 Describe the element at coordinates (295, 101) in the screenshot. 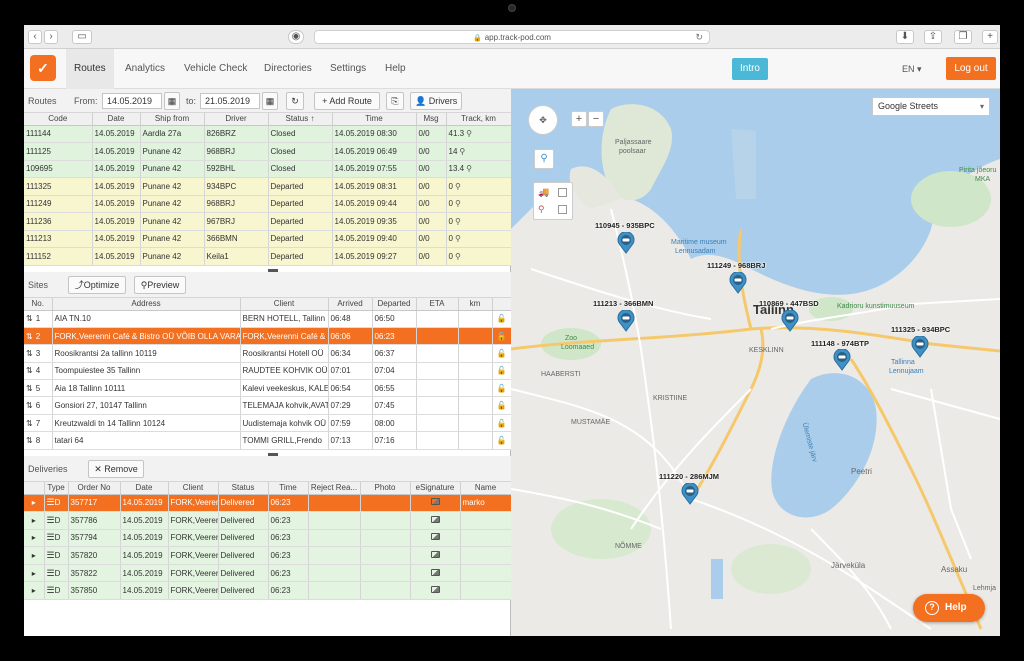

I see `refresh-icon: ↻` at that location.